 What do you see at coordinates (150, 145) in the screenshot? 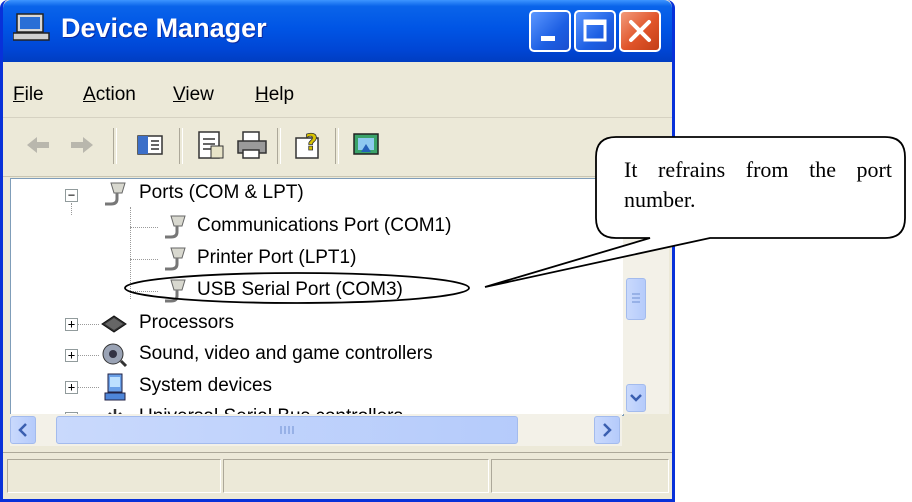
I see `show-hide-tree-icon` at bounding box center [150, 145].